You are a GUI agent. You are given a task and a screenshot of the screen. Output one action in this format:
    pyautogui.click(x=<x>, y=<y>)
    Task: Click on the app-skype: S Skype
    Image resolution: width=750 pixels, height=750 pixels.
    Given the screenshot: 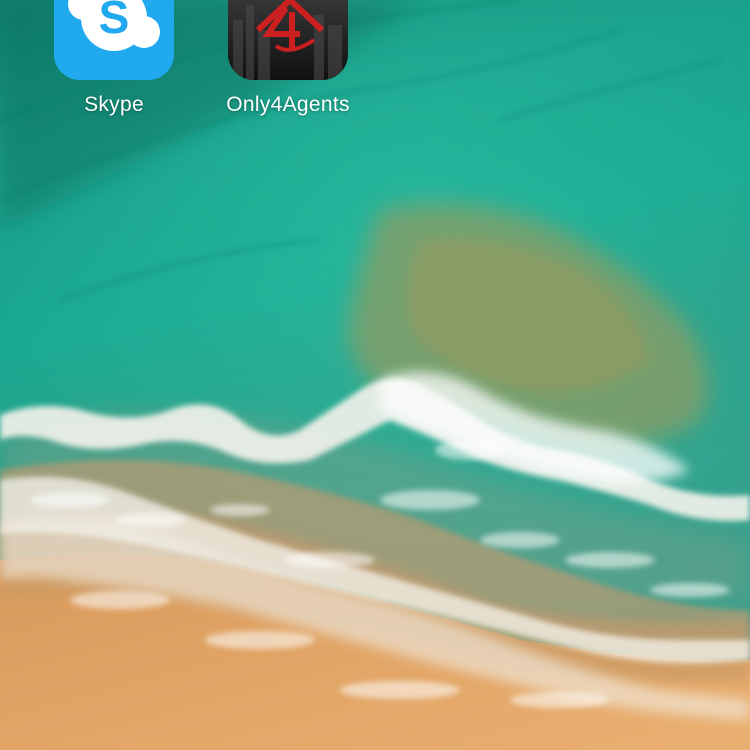 What is the action you would take?
    pyautogui.click(x=114, y=58)
    